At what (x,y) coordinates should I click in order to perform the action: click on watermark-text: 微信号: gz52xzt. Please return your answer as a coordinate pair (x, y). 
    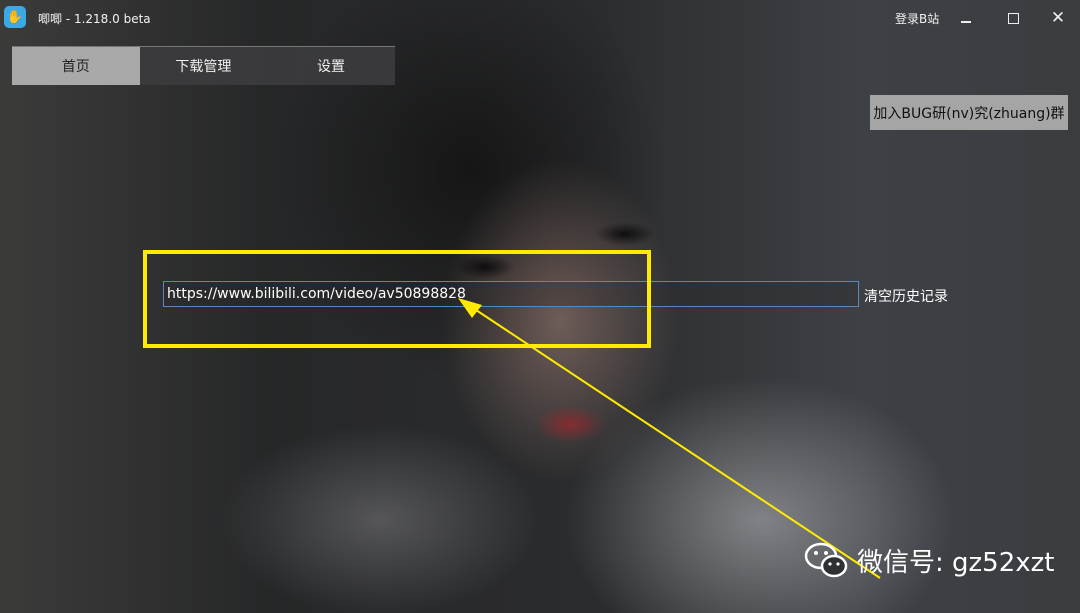
    Looking at the image, I should click on (956, 562).